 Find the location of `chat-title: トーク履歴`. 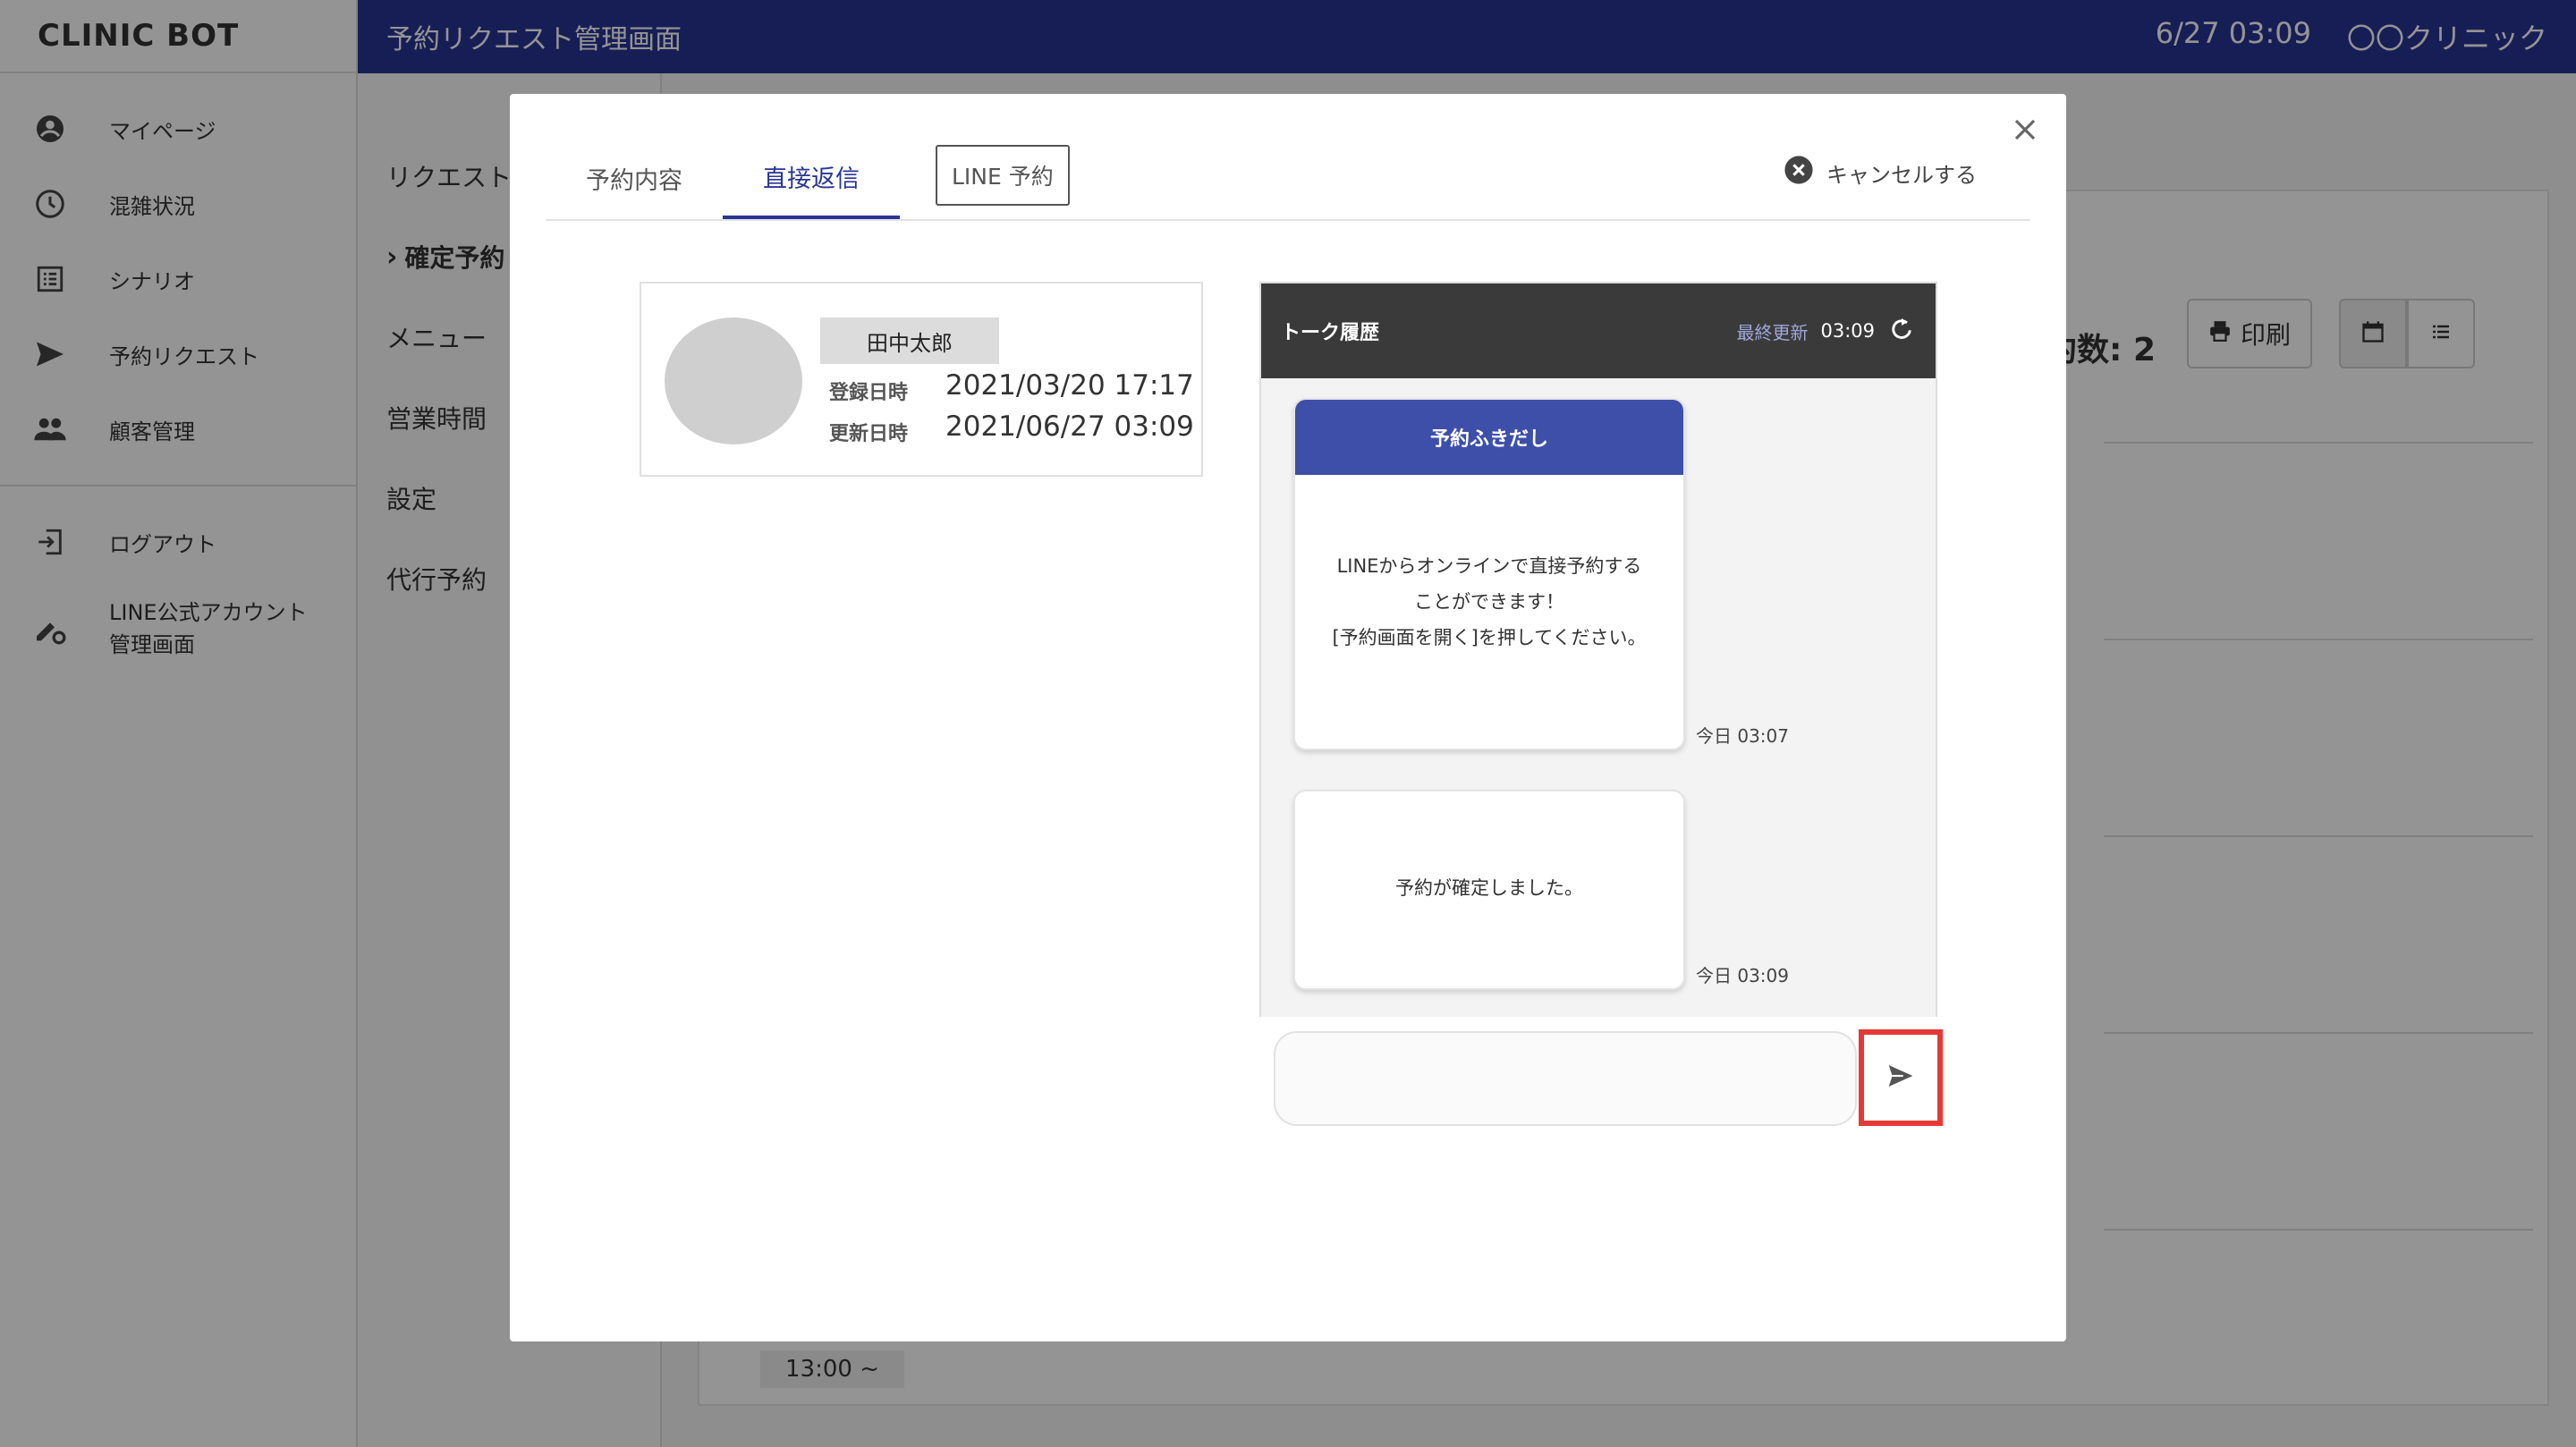

chat-title: トーク履歴 is located at coordinates (1330, 333).